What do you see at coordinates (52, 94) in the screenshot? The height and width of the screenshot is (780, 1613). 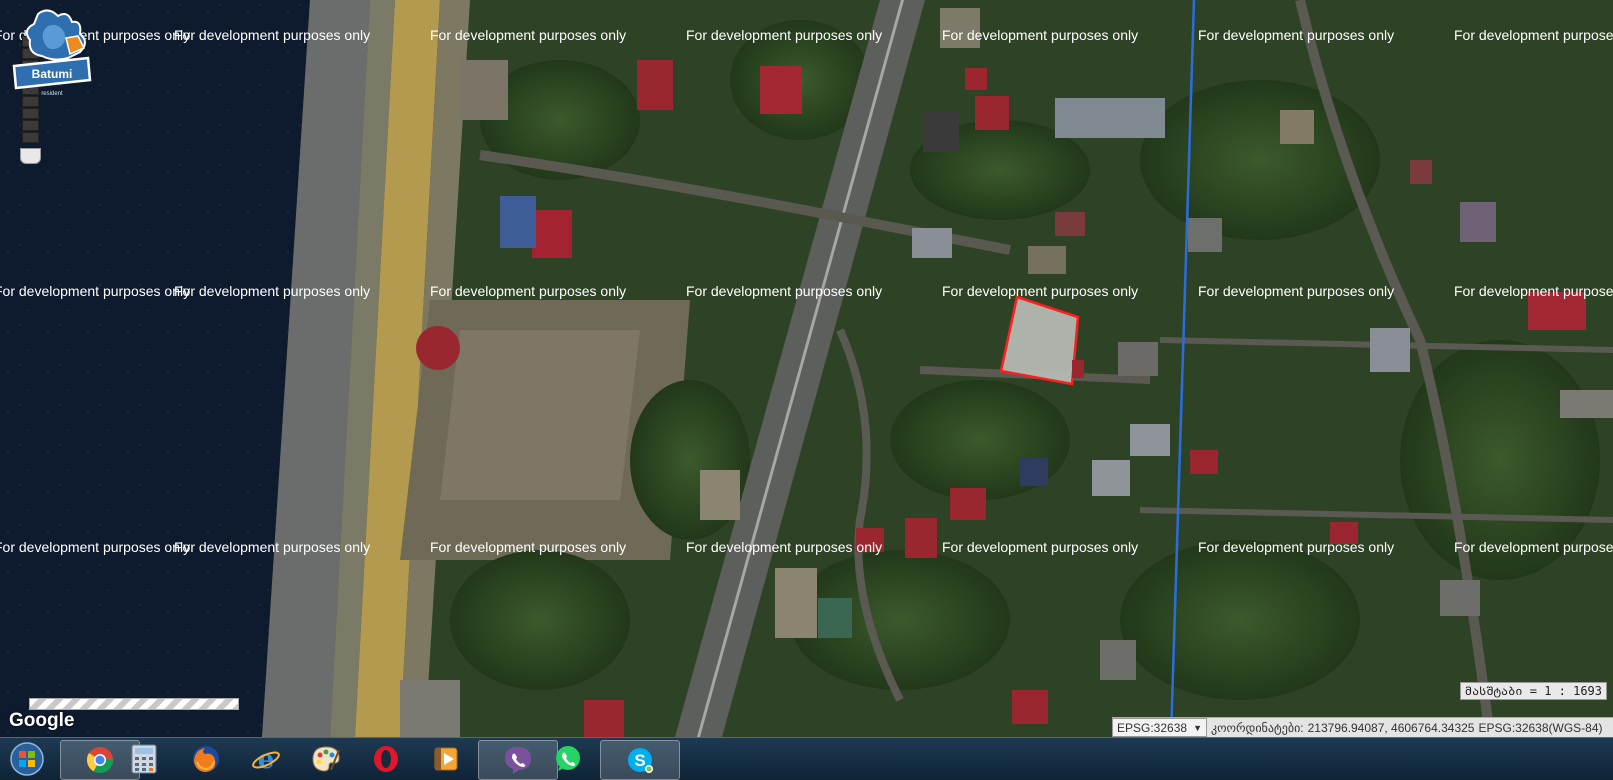 I see `logo-subtext: resident` at bounding box center [52, 94].